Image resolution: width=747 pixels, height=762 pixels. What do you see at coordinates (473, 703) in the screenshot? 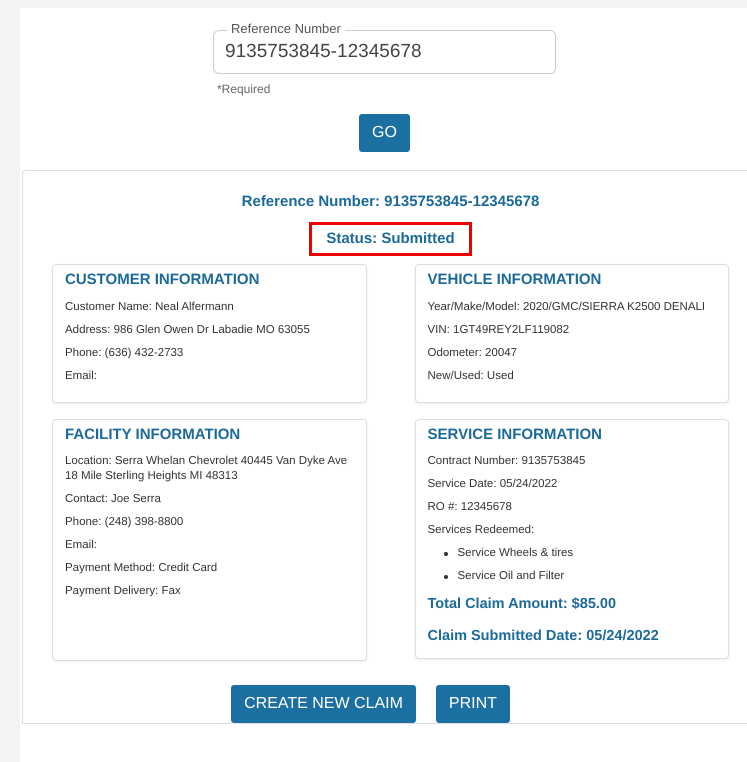
I see `action-button: PRINT` at bounding box center [473, 703].